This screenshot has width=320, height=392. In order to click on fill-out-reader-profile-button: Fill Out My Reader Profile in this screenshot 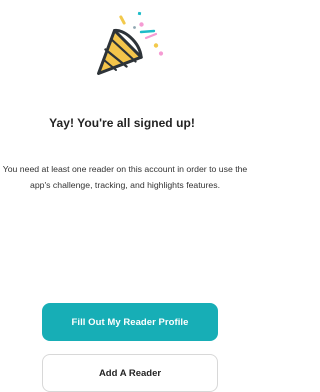, I will do `click(130, 322)`.